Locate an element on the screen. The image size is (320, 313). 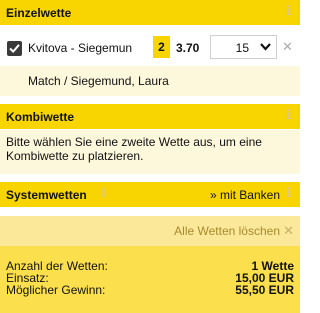
bet-match-name: Kvitova - Siegemun is located at coordinates (80, 48).